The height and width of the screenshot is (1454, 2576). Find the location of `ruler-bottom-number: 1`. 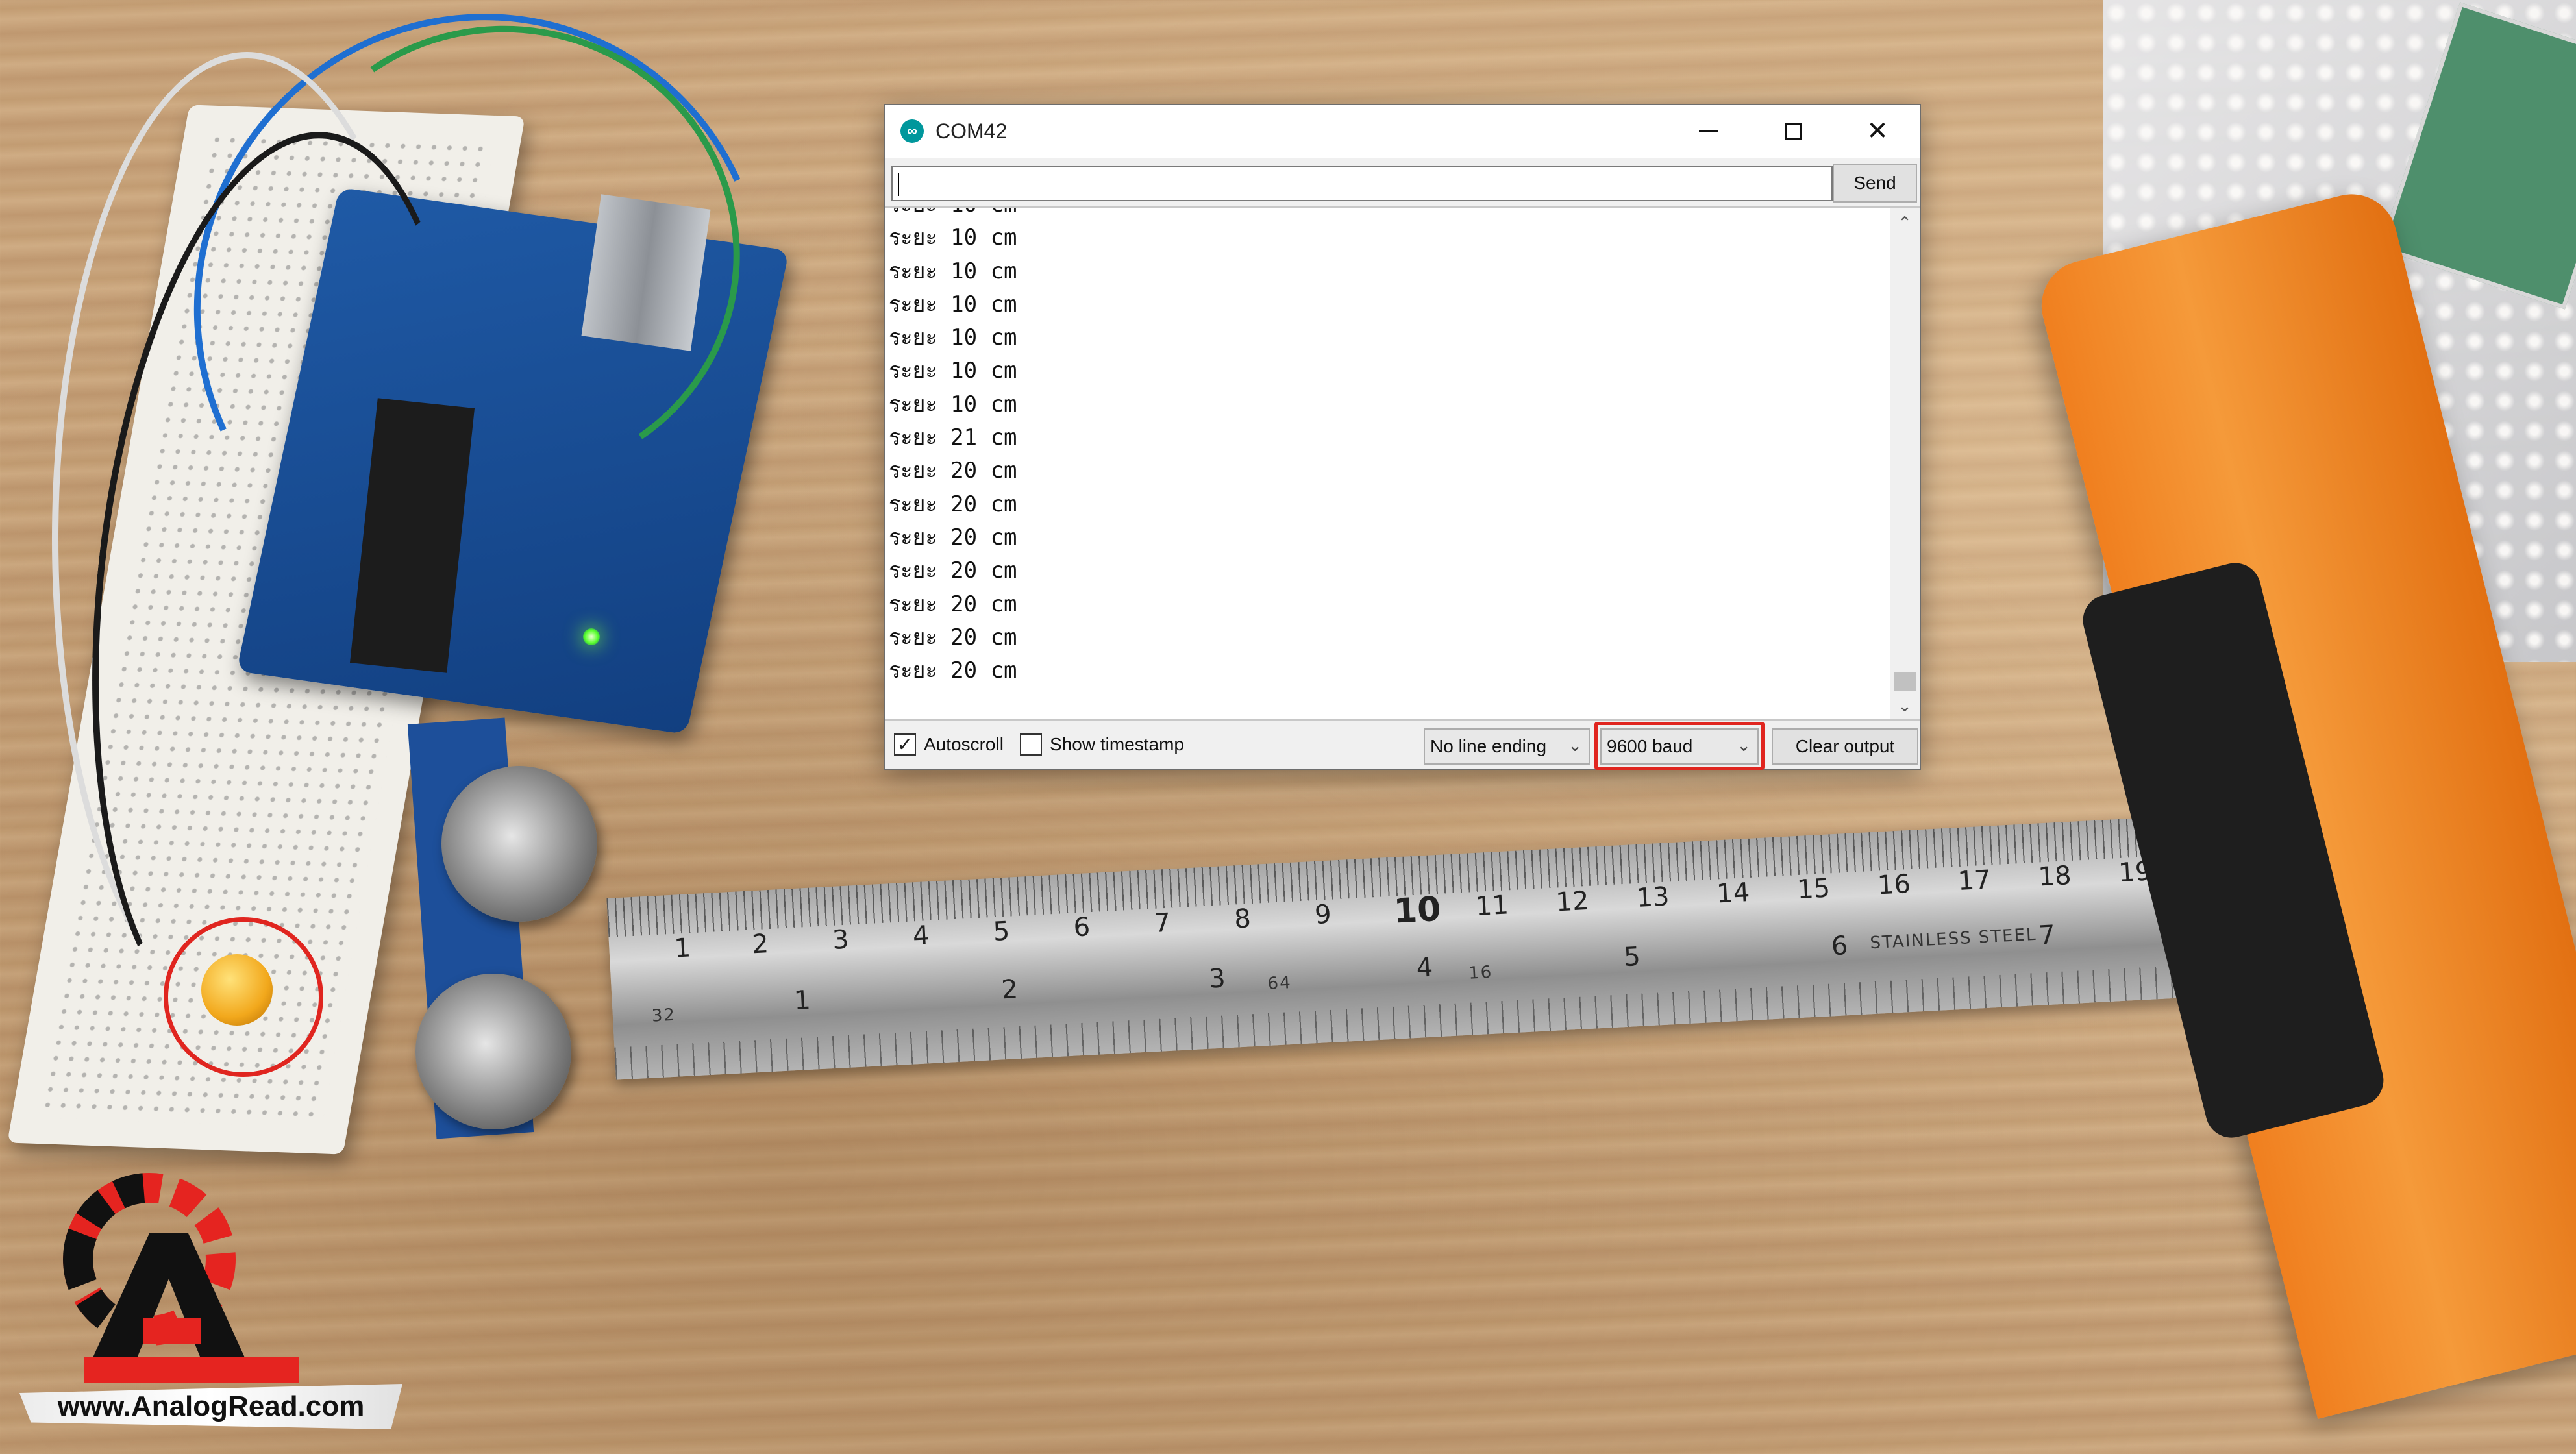

ruler-bottom-number: 1 is located at coordinates (802, 1001).